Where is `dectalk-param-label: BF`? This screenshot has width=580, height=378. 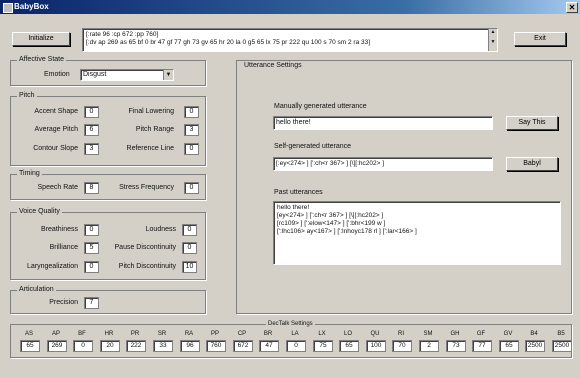
dectalk-param-label: BF is located at coordinates (82, 334).